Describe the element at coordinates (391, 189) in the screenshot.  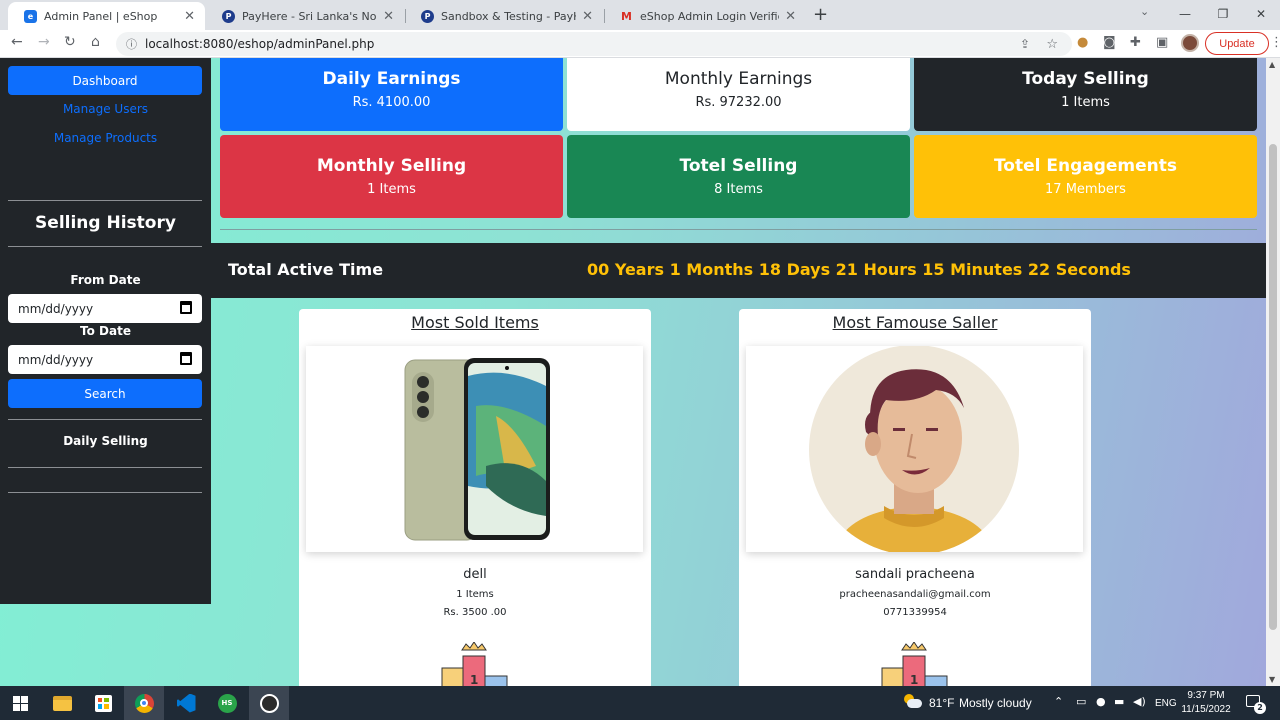
I see `stat-value: 1 Items` at that location.